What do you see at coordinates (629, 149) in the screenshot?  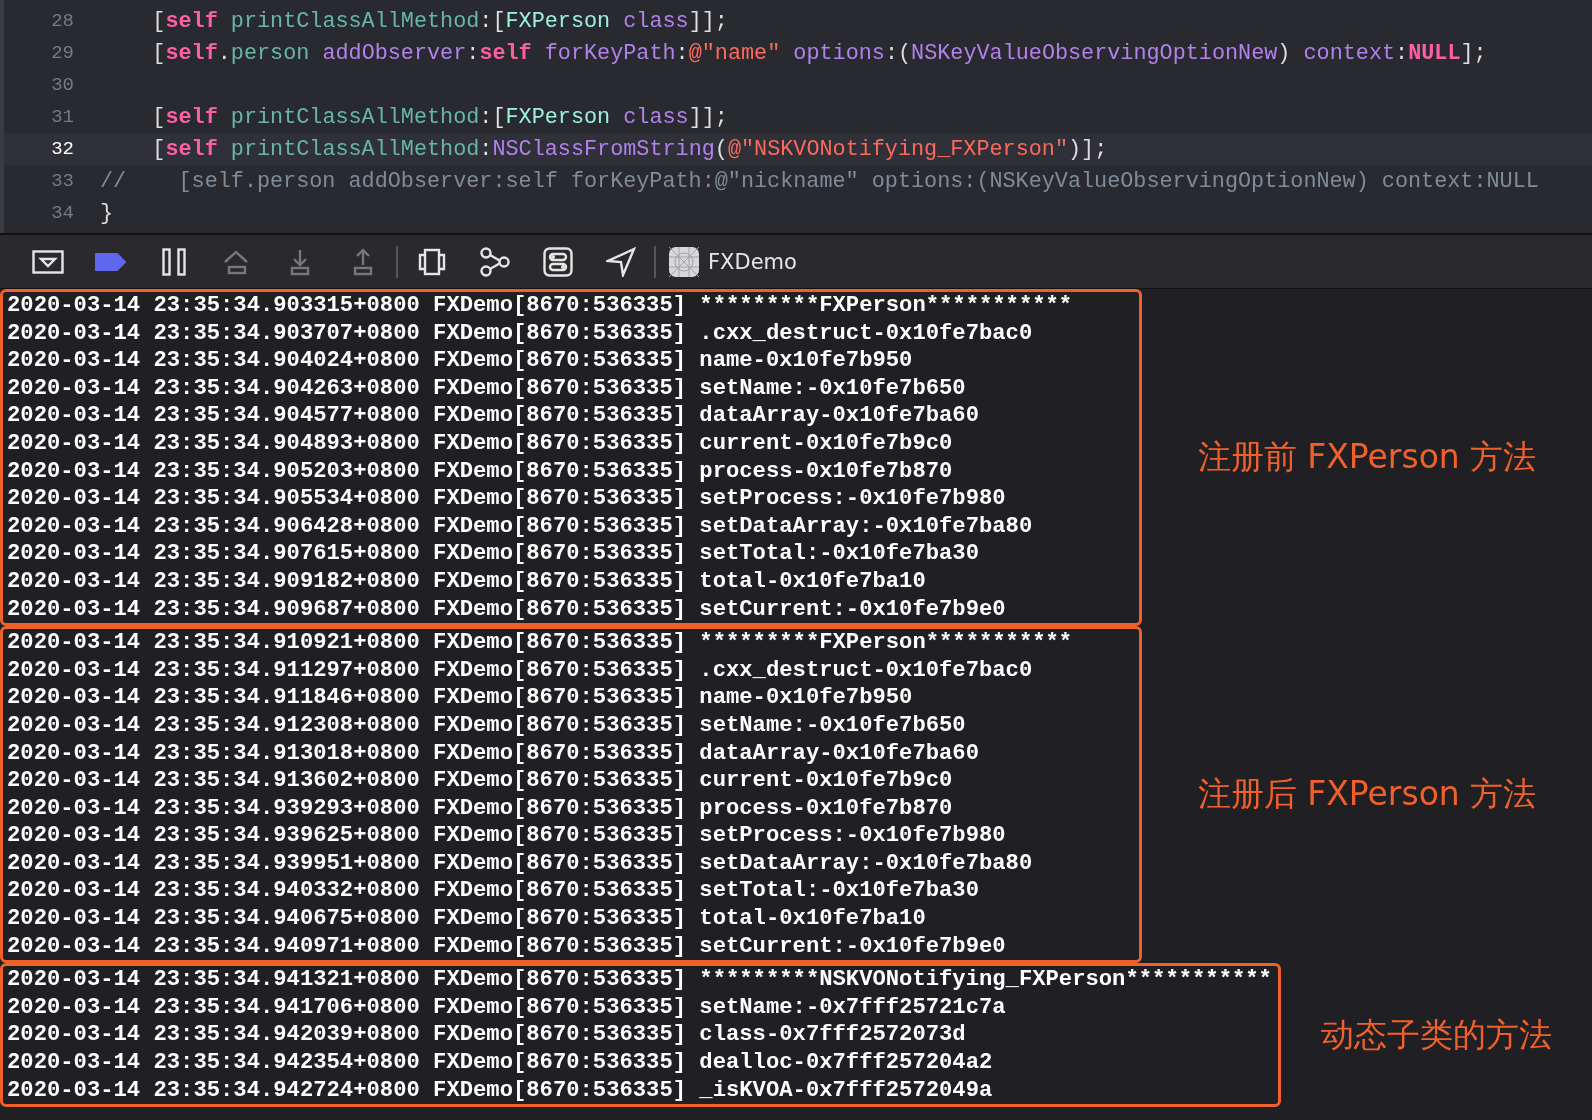 I see `code-line: [self printClassAllMethod:NSClassFromString(@"NSKVONotifying_FXPerson")];` at bounding box center [629, 149].